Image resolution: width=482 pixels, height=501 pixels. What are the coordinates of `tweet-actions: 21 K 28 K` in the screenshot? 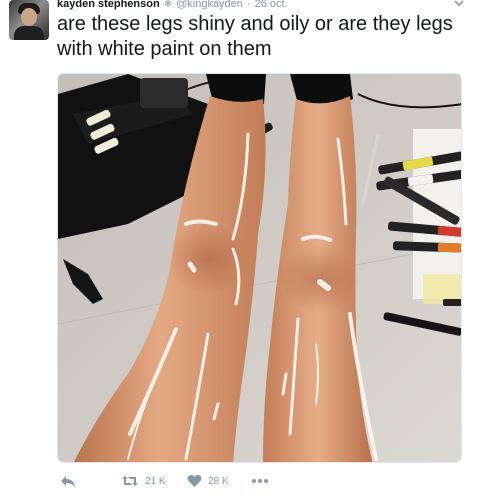 It's located at (257, 481).